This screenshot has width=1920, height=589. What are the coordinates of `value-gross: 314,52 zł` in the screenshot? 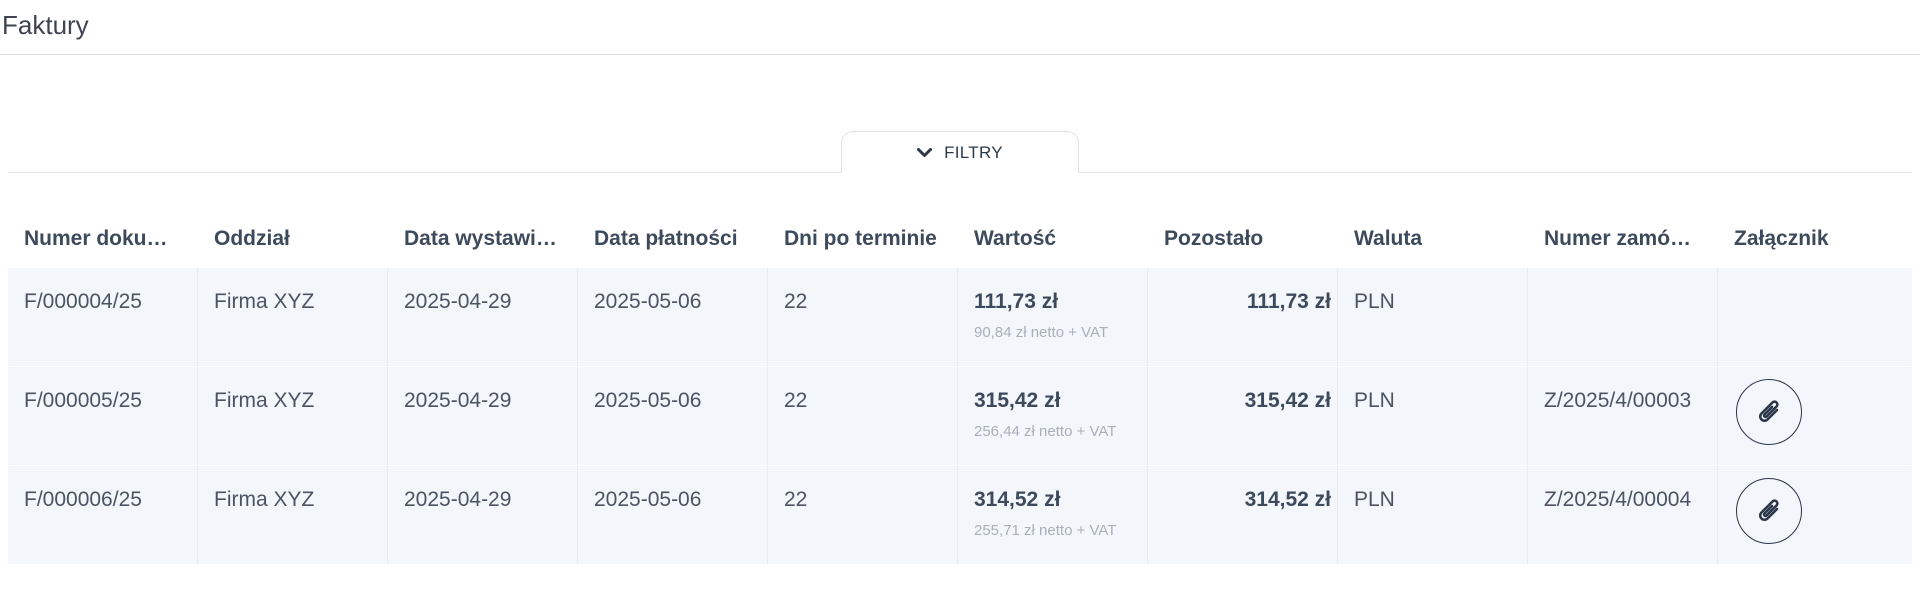 It's located at (1017, 499).